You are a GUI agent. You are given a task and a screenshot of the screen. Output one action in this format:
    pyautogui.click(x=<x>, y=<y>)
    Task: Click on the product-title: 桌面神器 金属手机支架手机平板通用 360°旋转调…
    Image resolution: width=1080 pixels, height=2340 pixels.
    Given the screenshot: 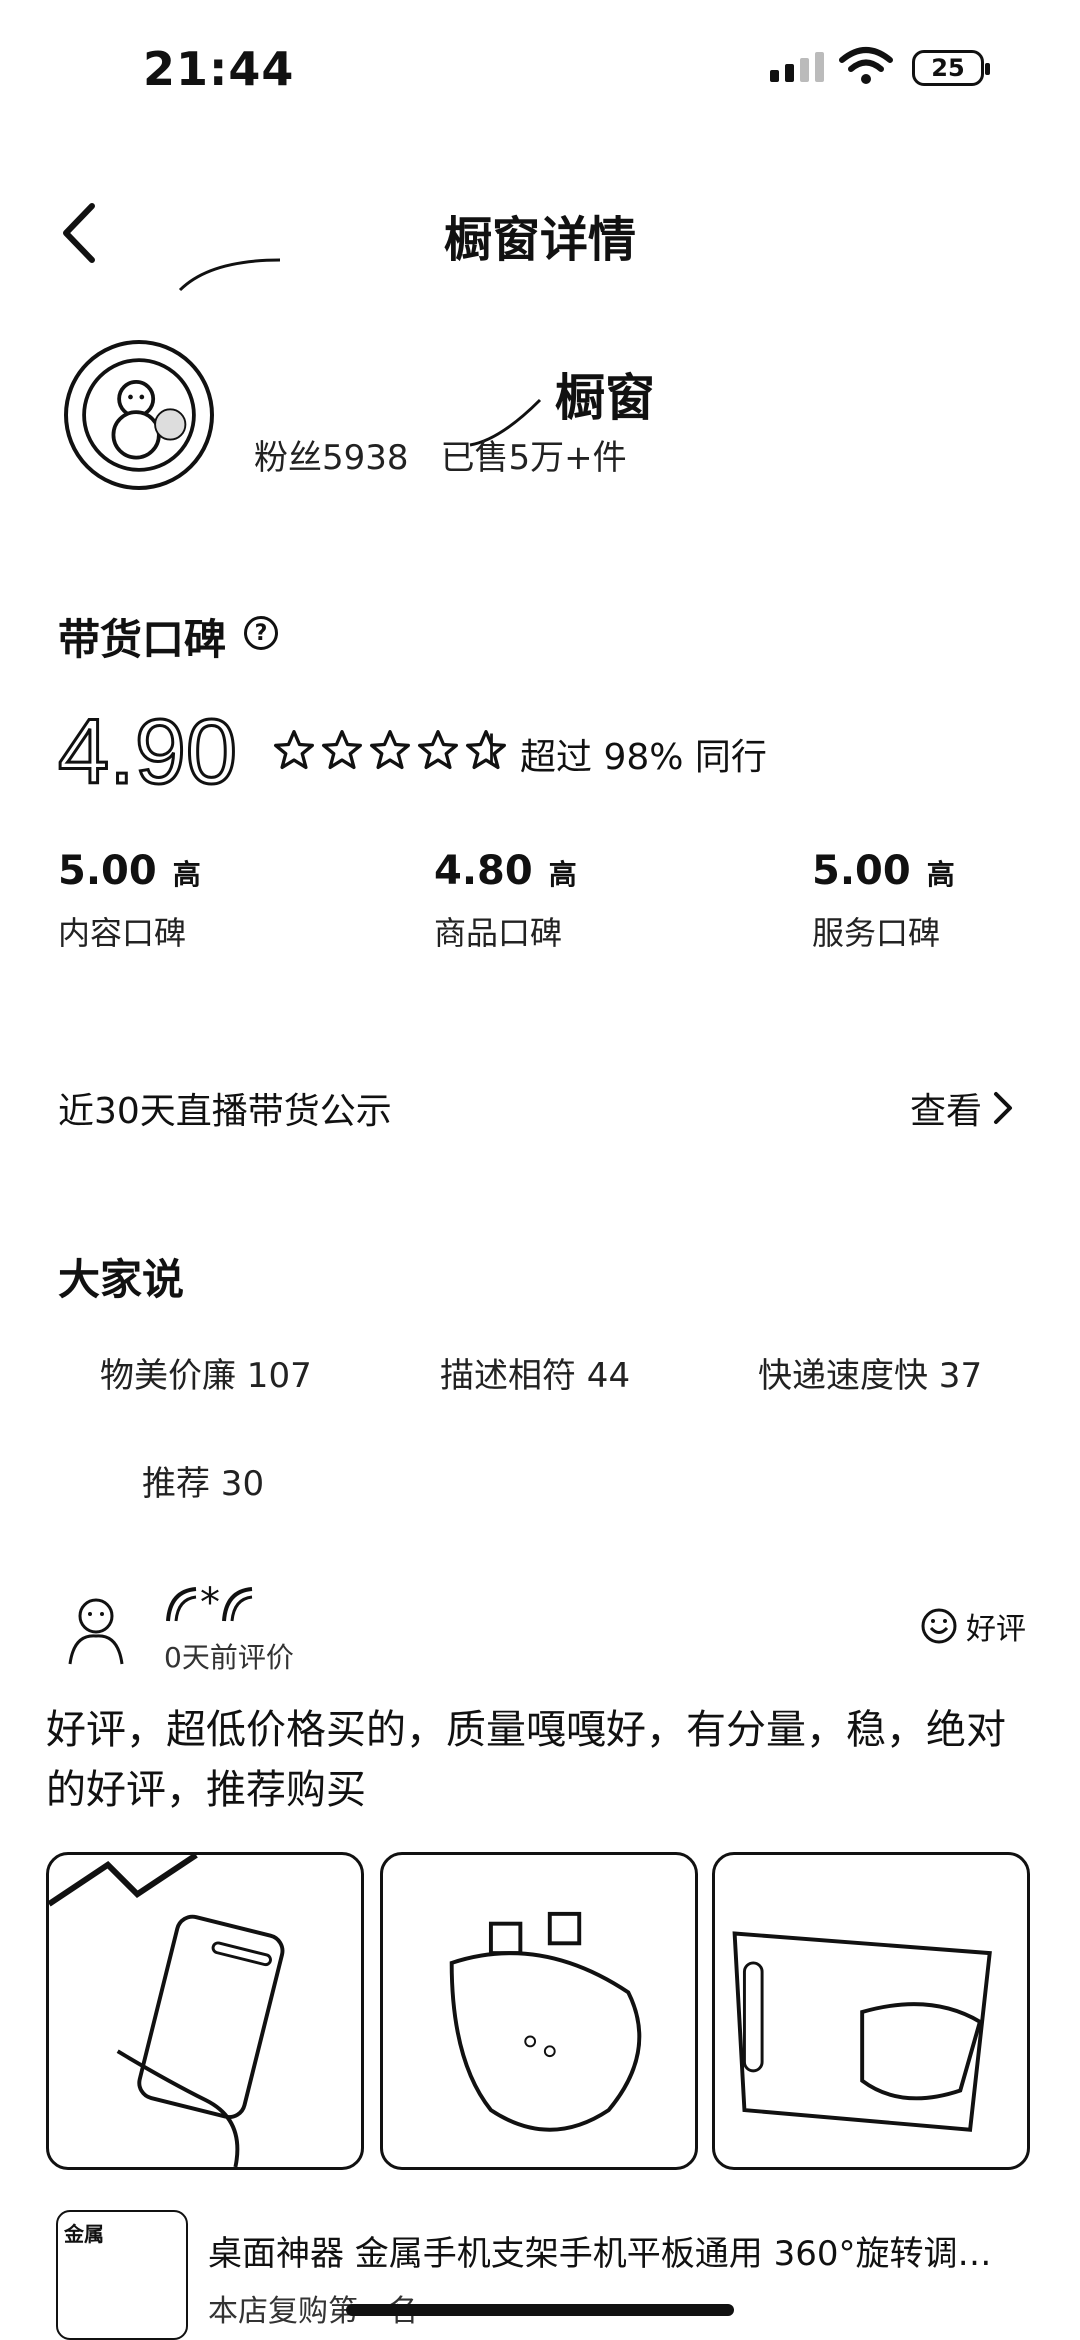 What is the action you would take?
    pyautogui.click(x=600, y=2250)
    